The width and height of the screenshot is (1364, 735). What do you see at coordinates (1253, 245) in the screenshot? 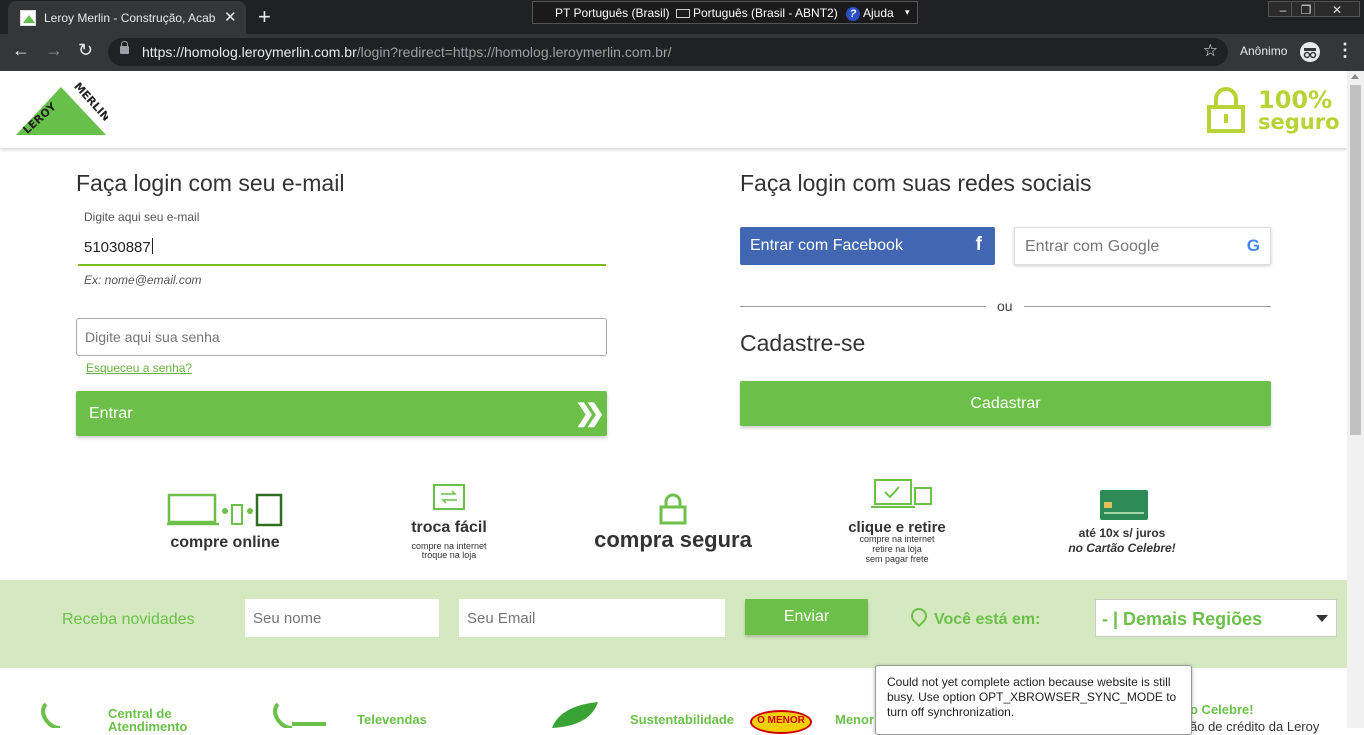
I see `google-icon: G` at bounding box center [1253, 245].